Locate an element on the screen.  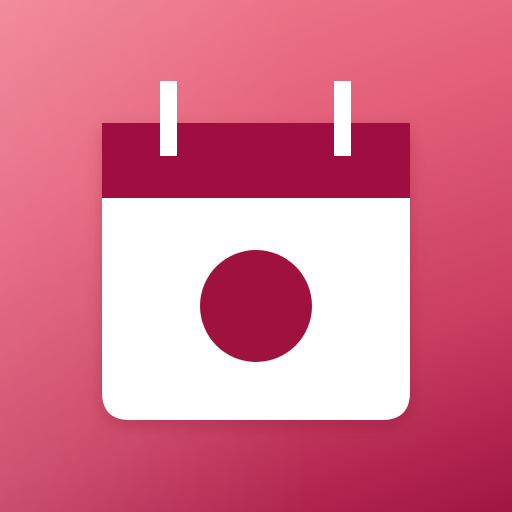
calendar-ring-left is located at coordinates (168, 118).